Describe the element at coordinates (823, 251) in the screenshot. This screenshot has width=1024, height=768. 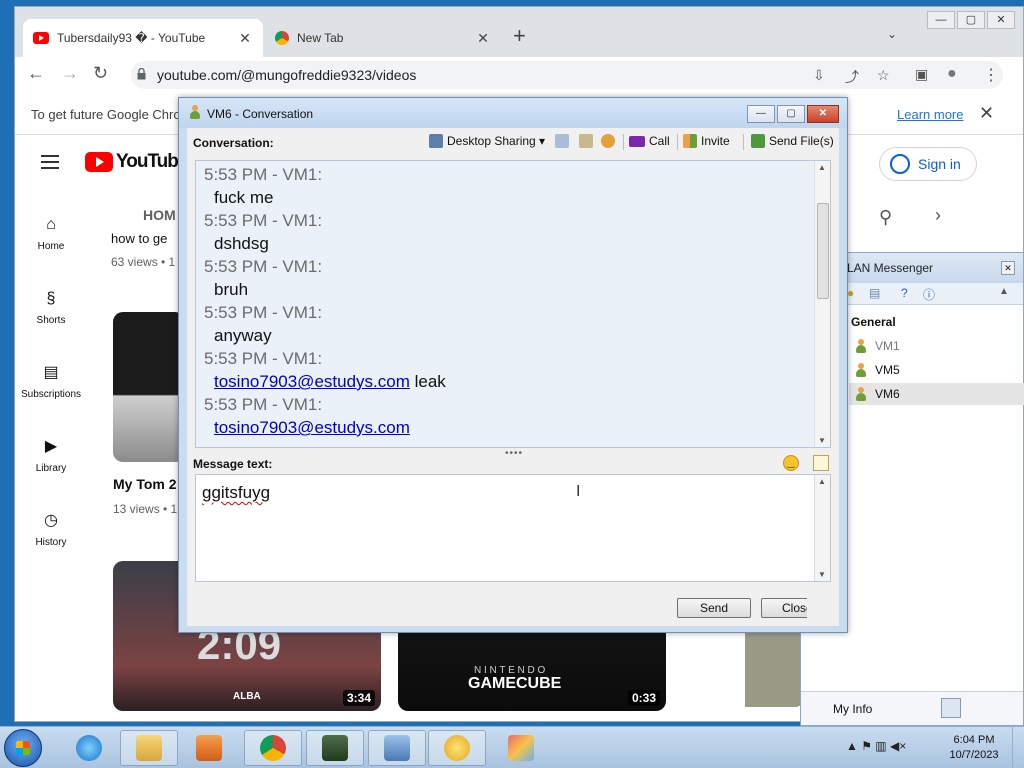
I see `scrollbar-thumb` at that location.